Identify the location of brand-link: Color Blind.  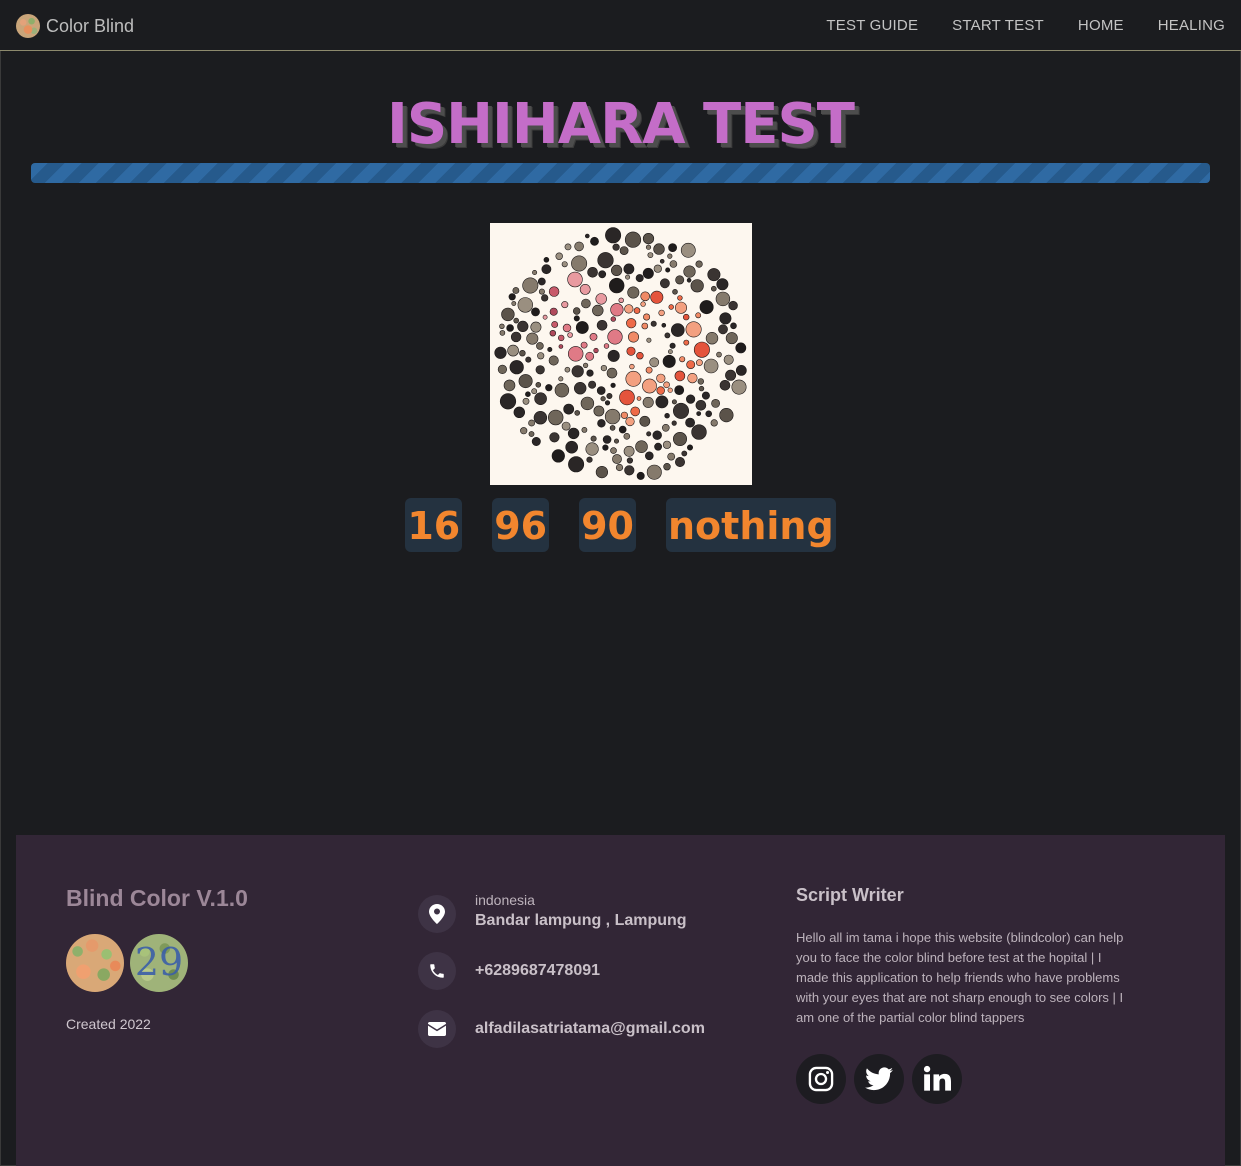
(75, 26).